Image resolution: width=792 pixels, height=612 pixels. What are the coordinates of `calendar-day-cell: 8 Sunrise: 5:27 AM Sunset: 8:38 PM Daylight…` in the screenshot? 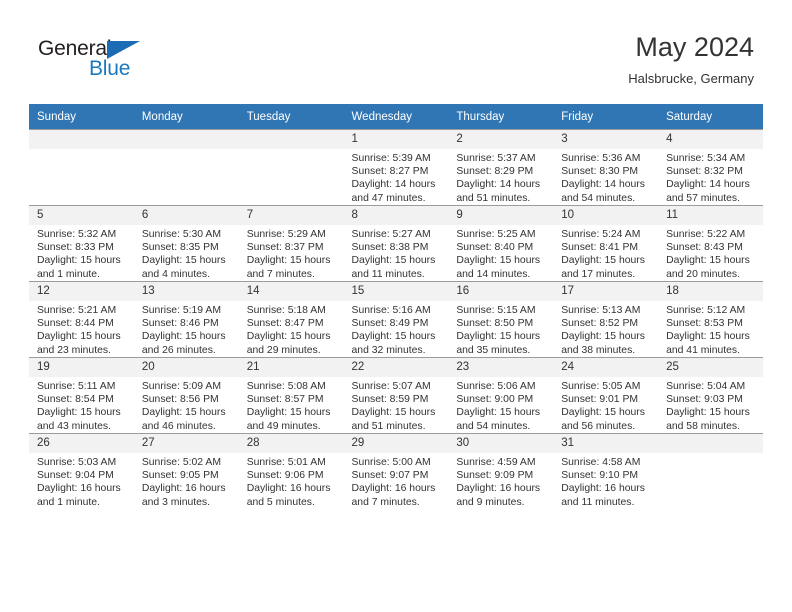 It's located at (396, 243).